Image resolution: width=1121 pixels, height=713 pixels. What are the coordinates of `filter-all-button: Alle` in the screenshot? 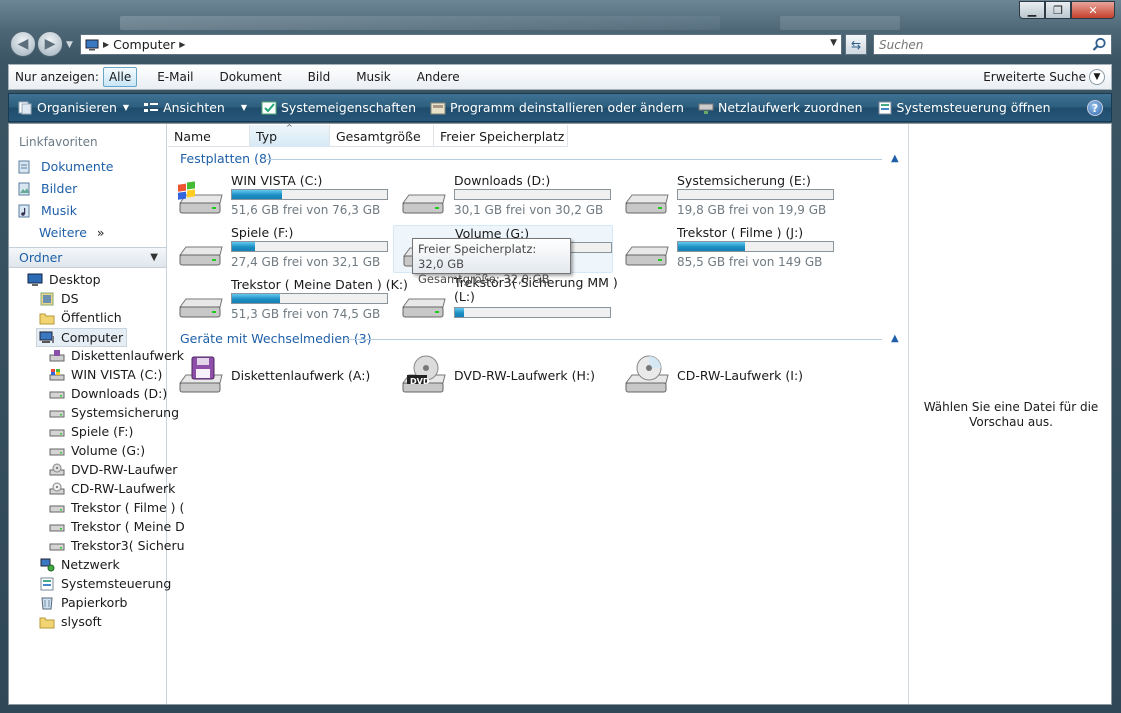 It's located at (120, 77).